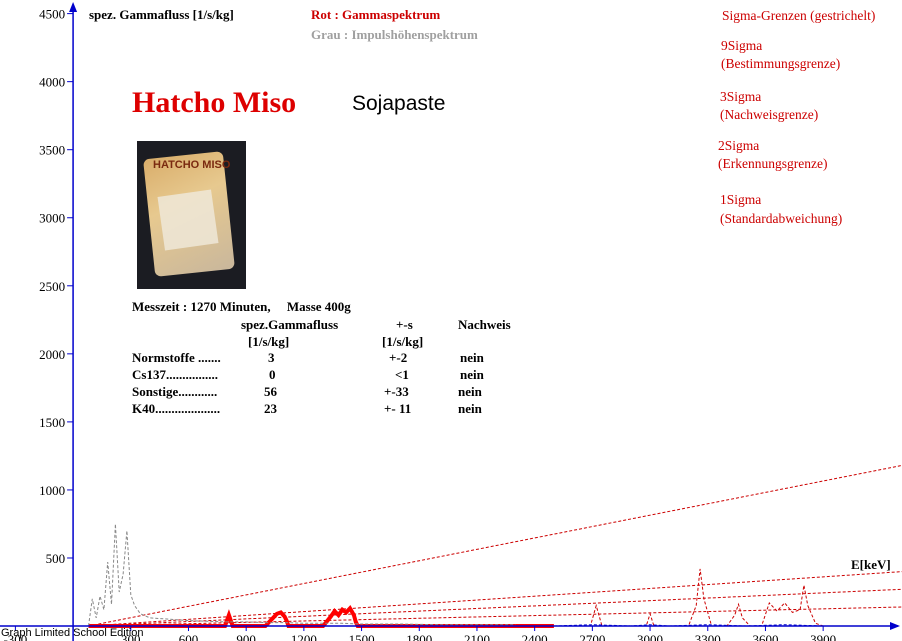  What do you see at coordinates (290, 324) in the screenshot?
I see `col-flux-header: spez.Gammafluss` at bounding box center [290, 324].